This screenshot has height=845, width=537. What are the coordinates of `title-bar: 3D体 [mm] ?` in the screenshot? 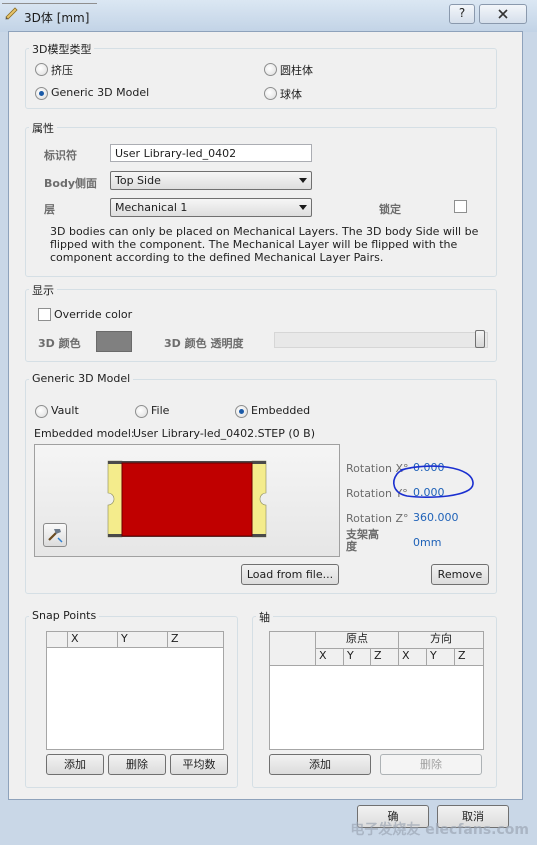 It's located at (268, 16).